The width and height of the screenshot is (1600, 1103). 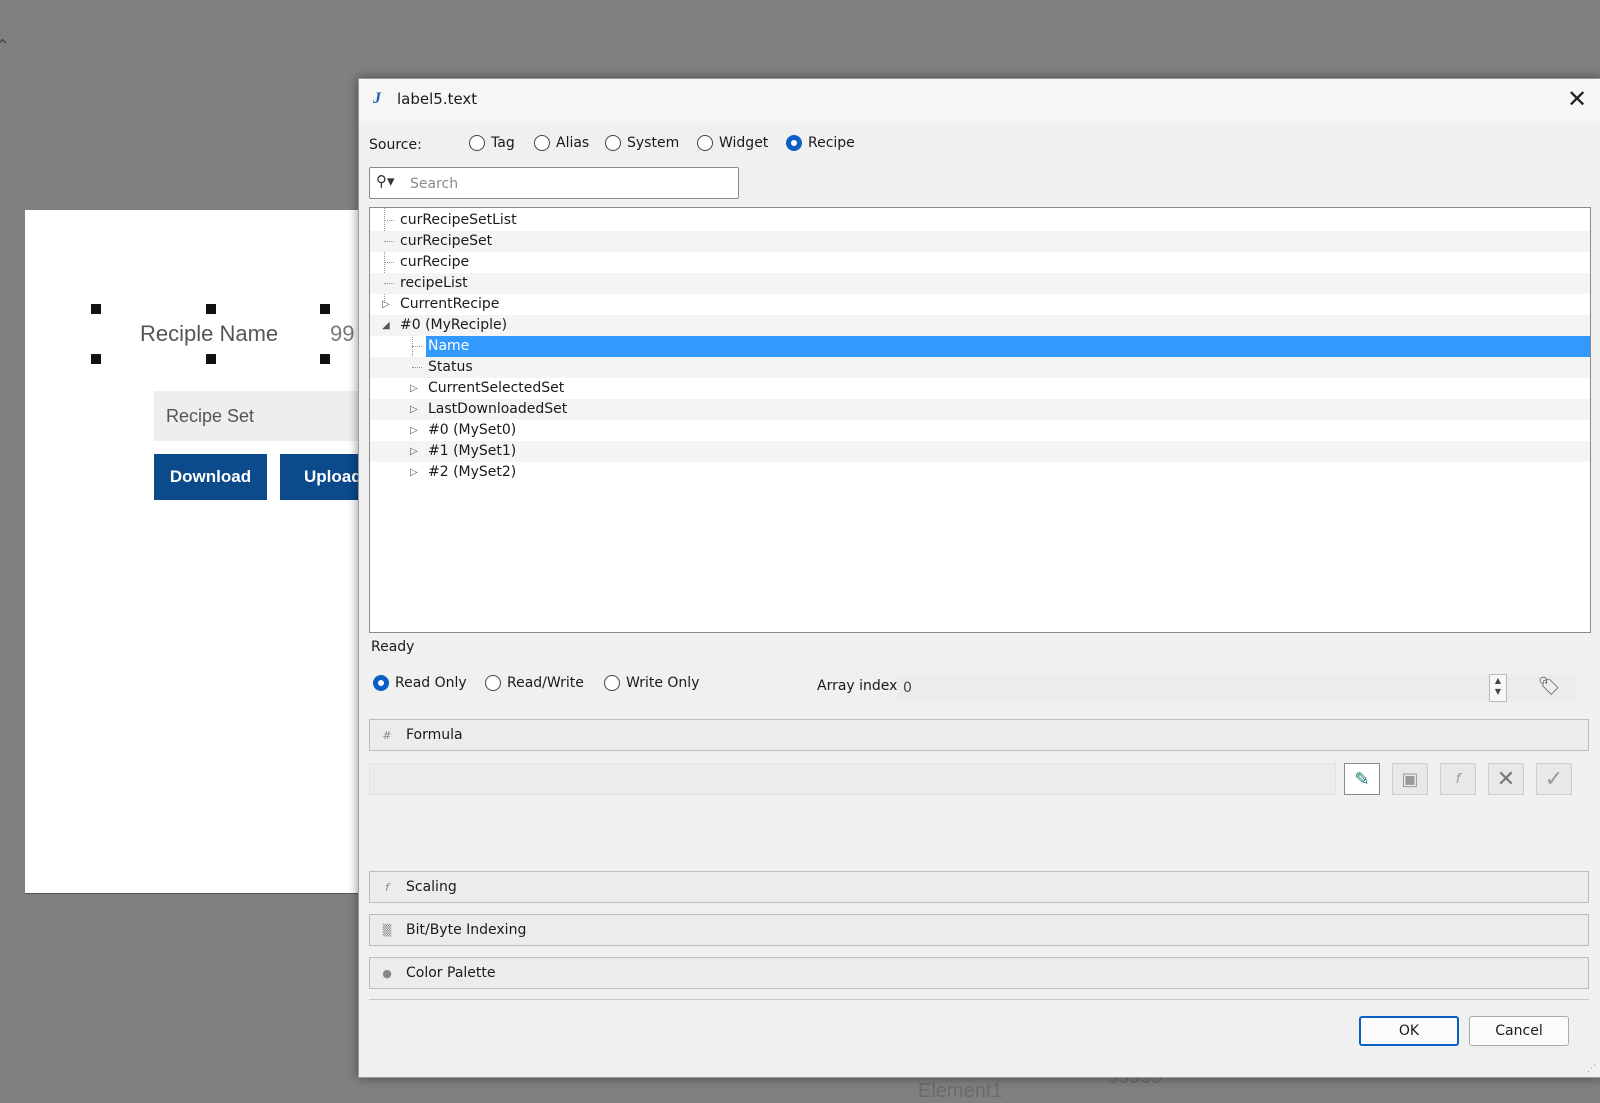 What do you see at coordinates (1549, 686) in the screenshot?
I see `tag-icon: 🏷` at bounding box center [1549, 686].